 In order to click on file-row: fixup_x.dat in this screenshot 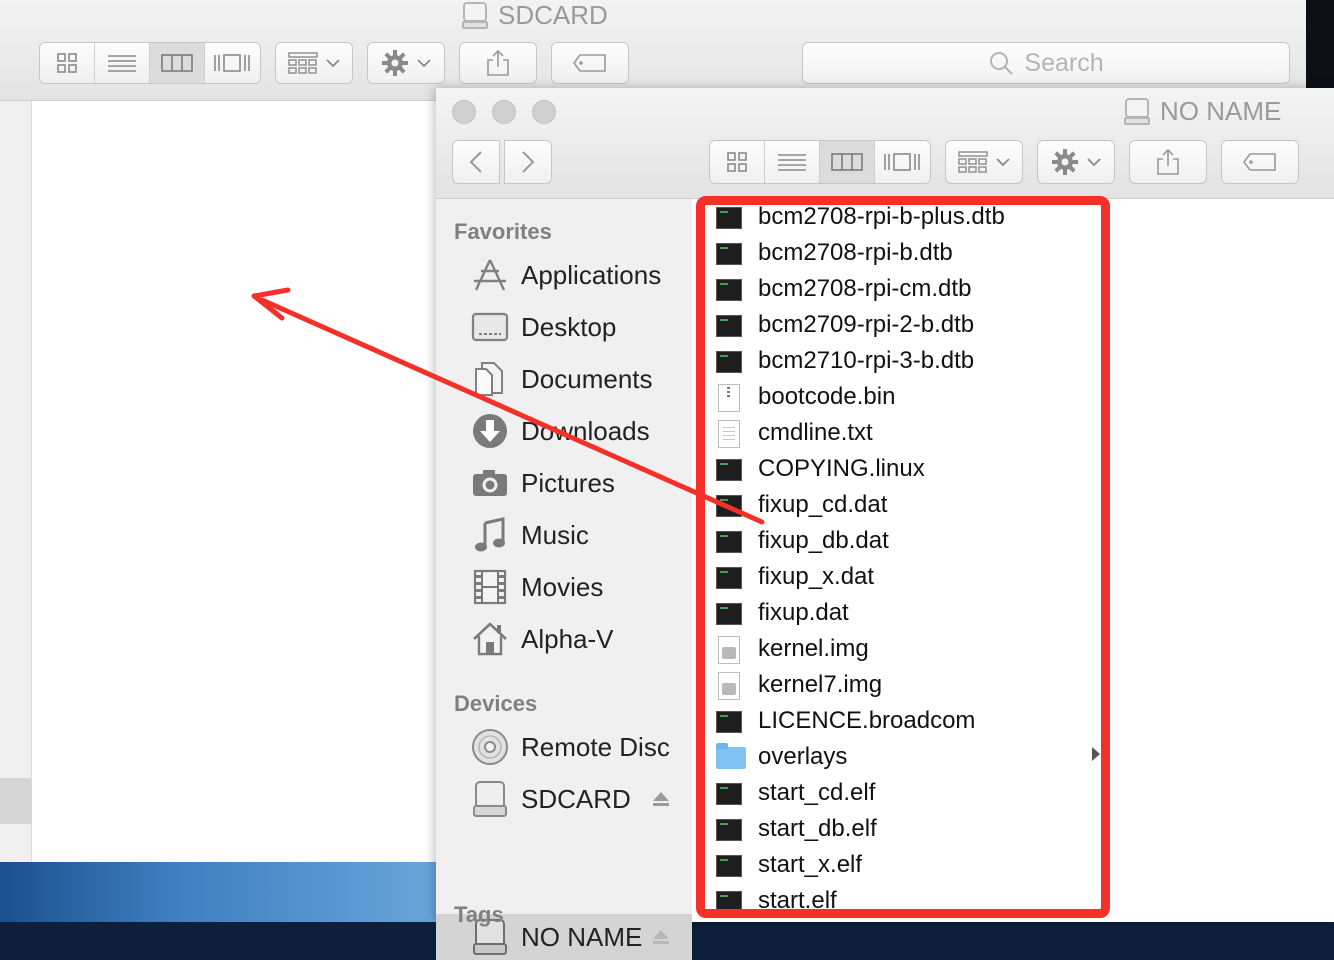, I will do `click(897, 579)`.